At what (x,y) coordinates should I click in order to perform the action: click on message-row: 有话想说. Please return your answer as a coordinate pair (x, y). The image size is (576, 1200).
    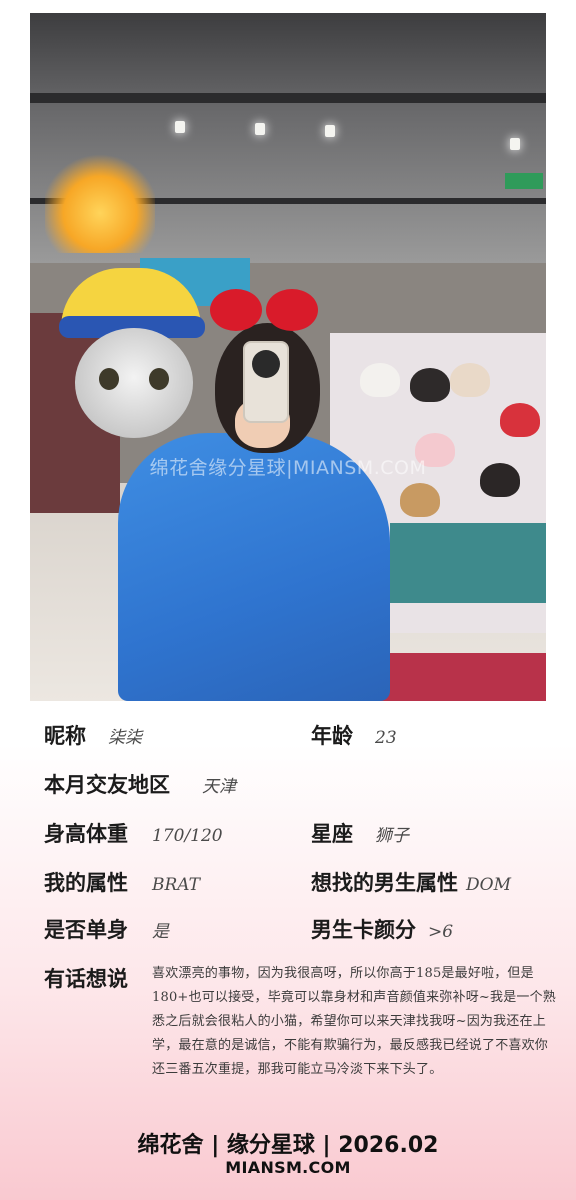
    Looking at the image, I should click on (86, 978).